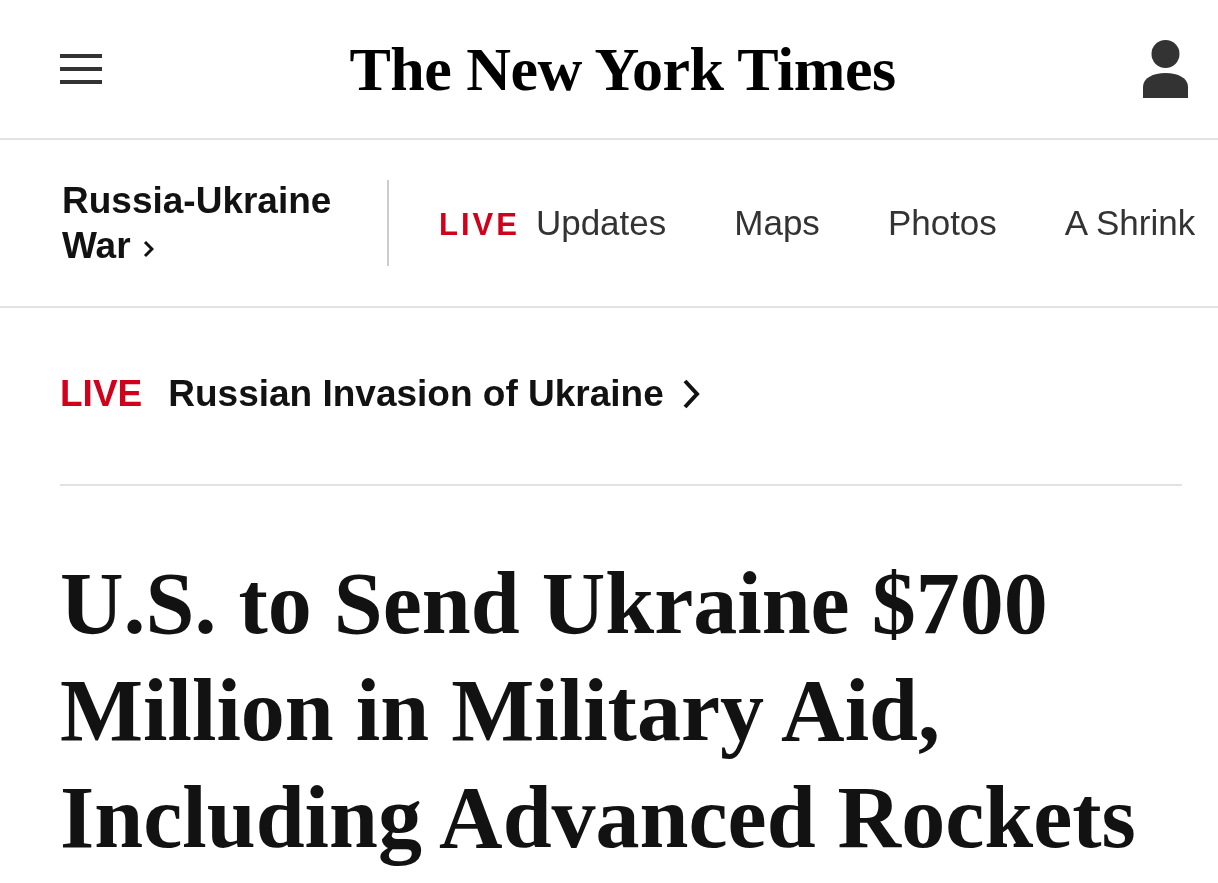  I want to click on user-icon, so click(1165, 69).